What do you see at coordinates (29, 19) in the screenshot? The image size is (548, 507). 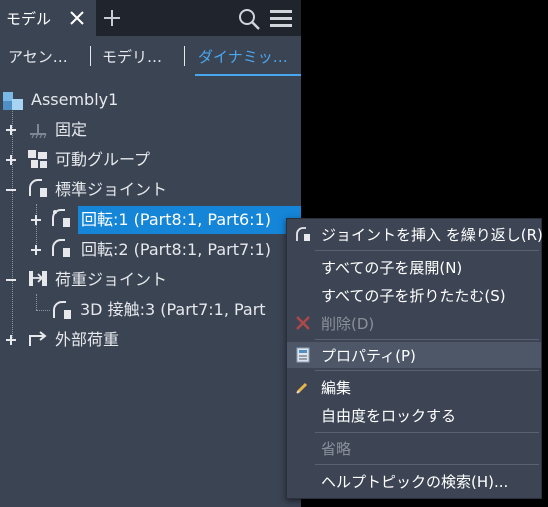 I see `tab-model-label: モデル` at bounding box center [29, 19].